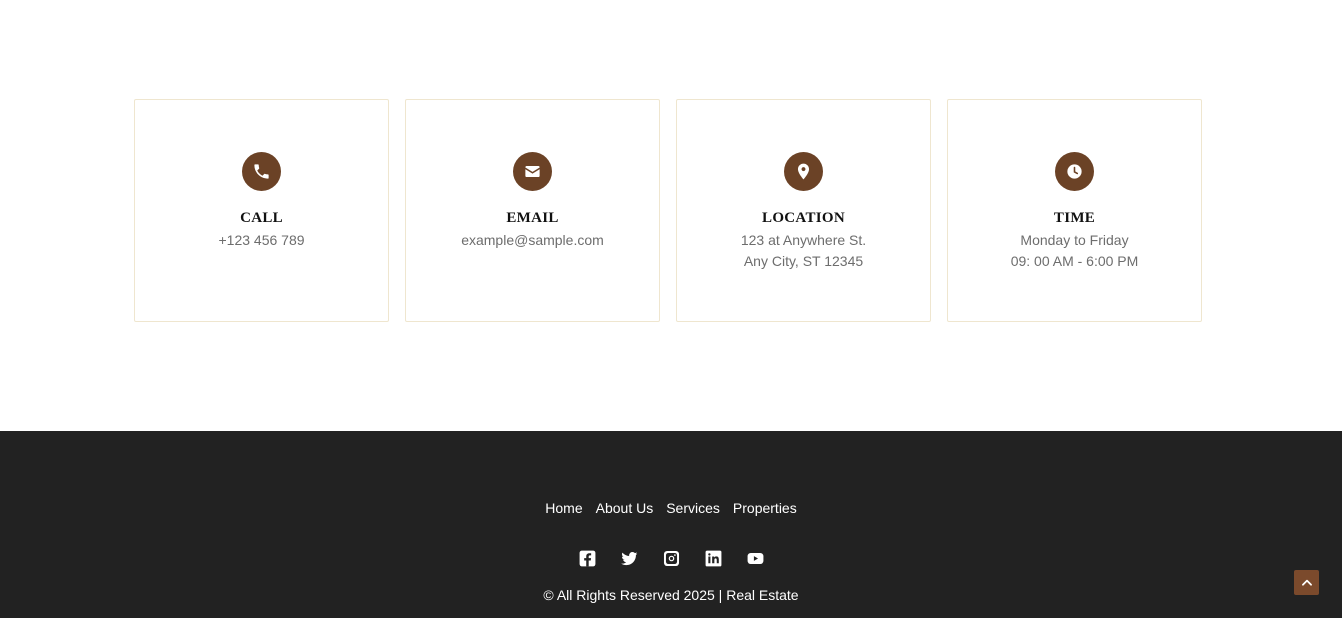 The height and width of the screenshot is (618, 1342). Describe the element at coordinates (261, 218) in the screenshot. I see `card-title: CALL` at that location.